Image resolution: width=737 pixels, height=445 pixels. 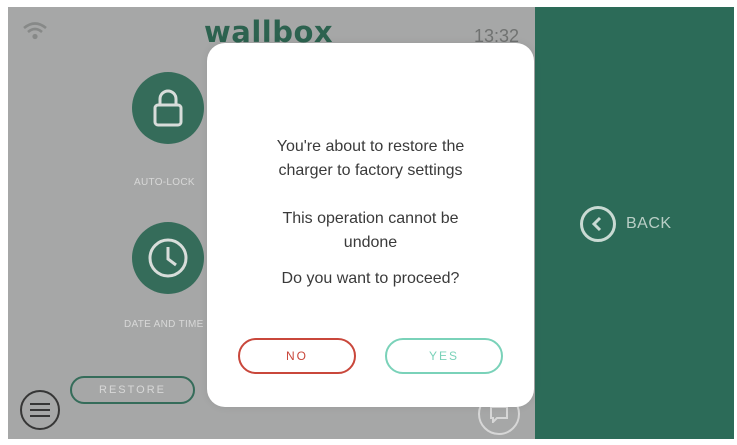 I want to click on back-button: BACK, so click(x=626, y=224).